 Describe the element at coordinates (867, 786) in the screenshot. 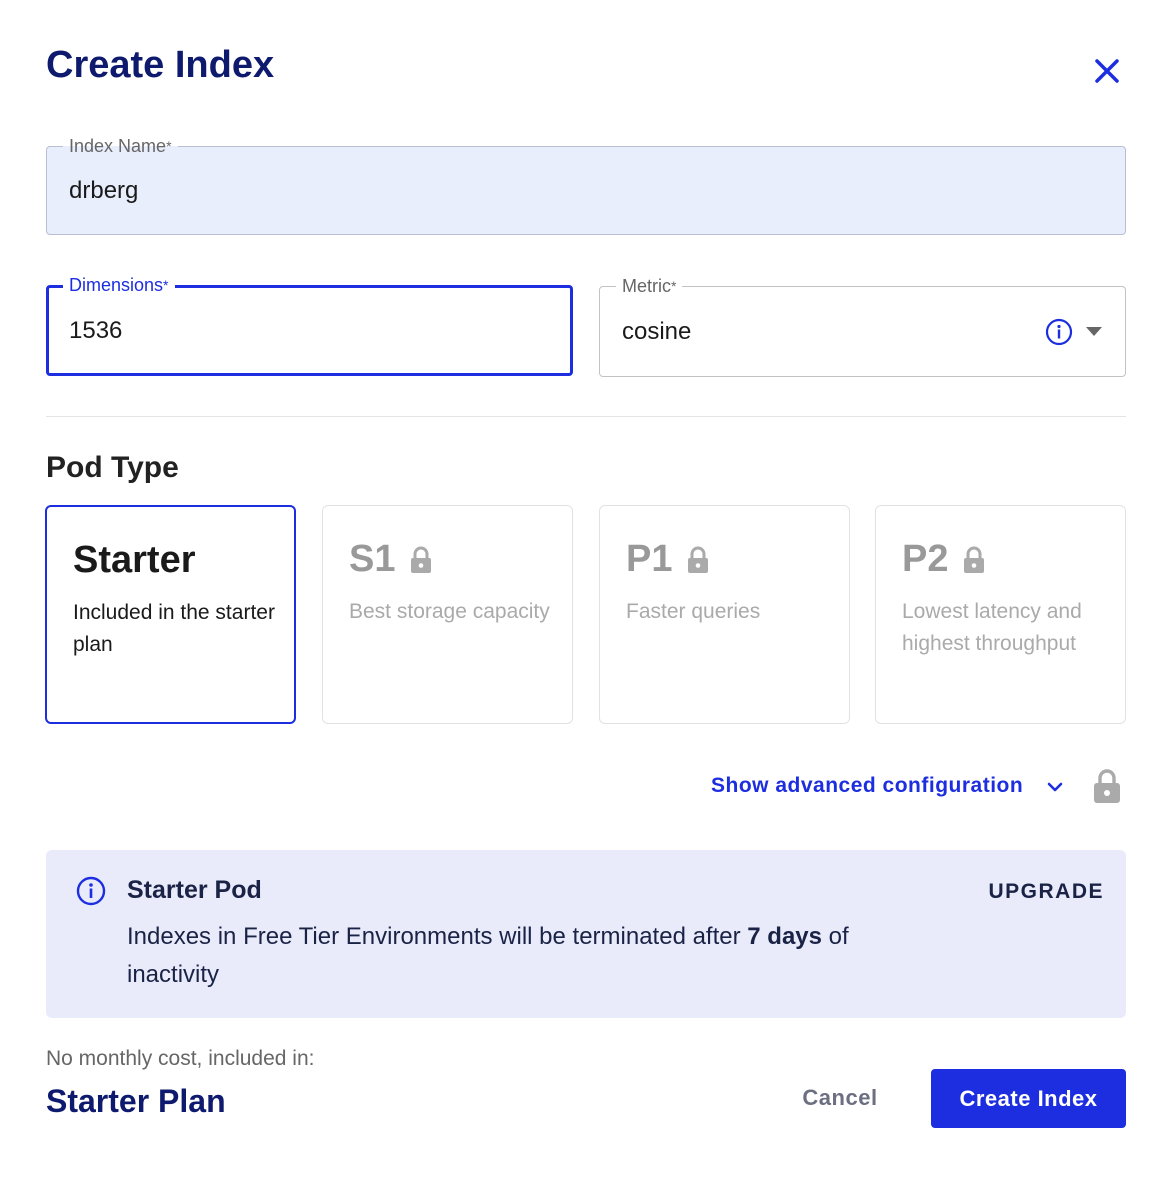

I see `show-advanced-configuration-link: Show advanced configuration` at that location.